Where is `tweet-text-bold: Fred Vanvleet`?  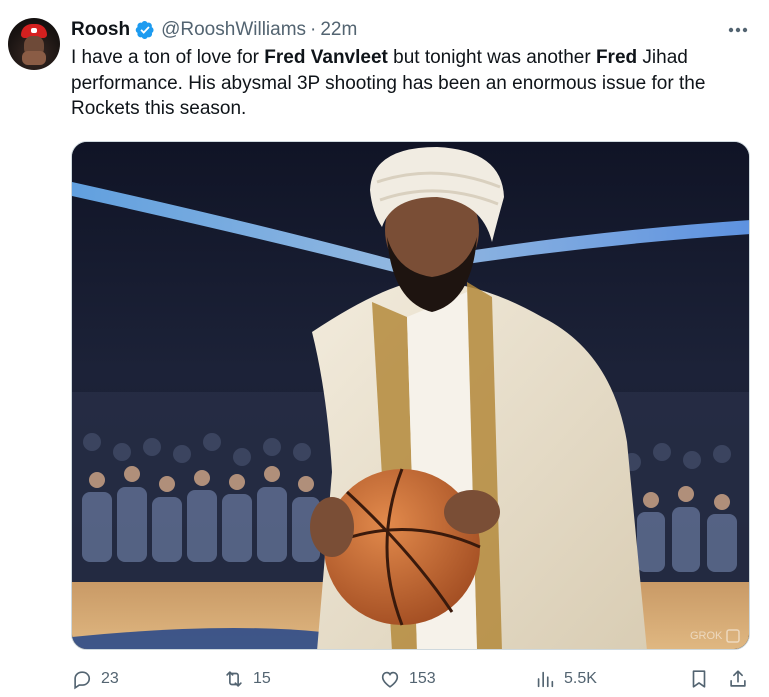
tweet-text-bold: Fred Vanvleet is located at coordinates (326, 57).